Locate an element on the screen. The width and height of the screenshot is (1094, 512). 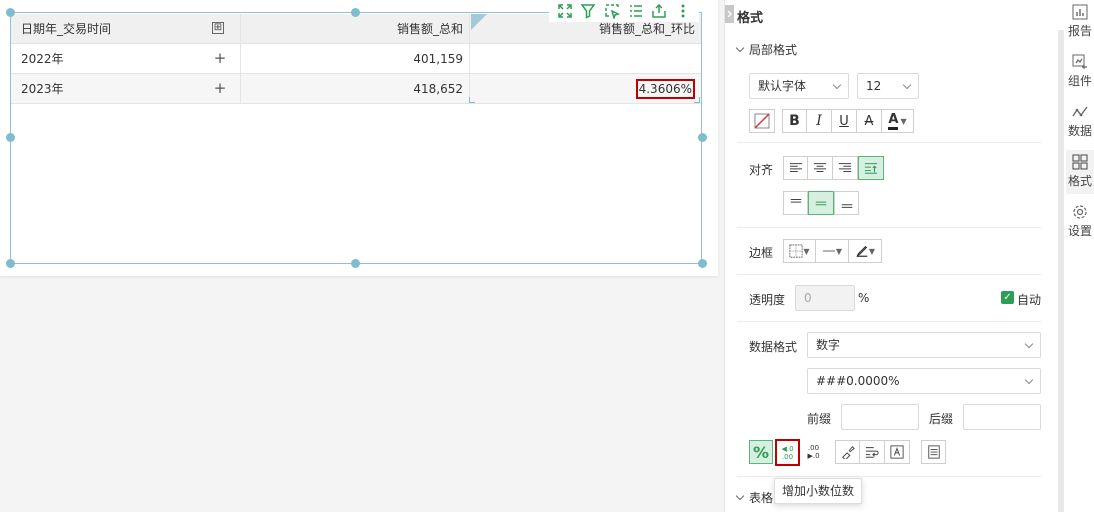
font-family-select: 默认字体 is located at coordinates (799, 86).